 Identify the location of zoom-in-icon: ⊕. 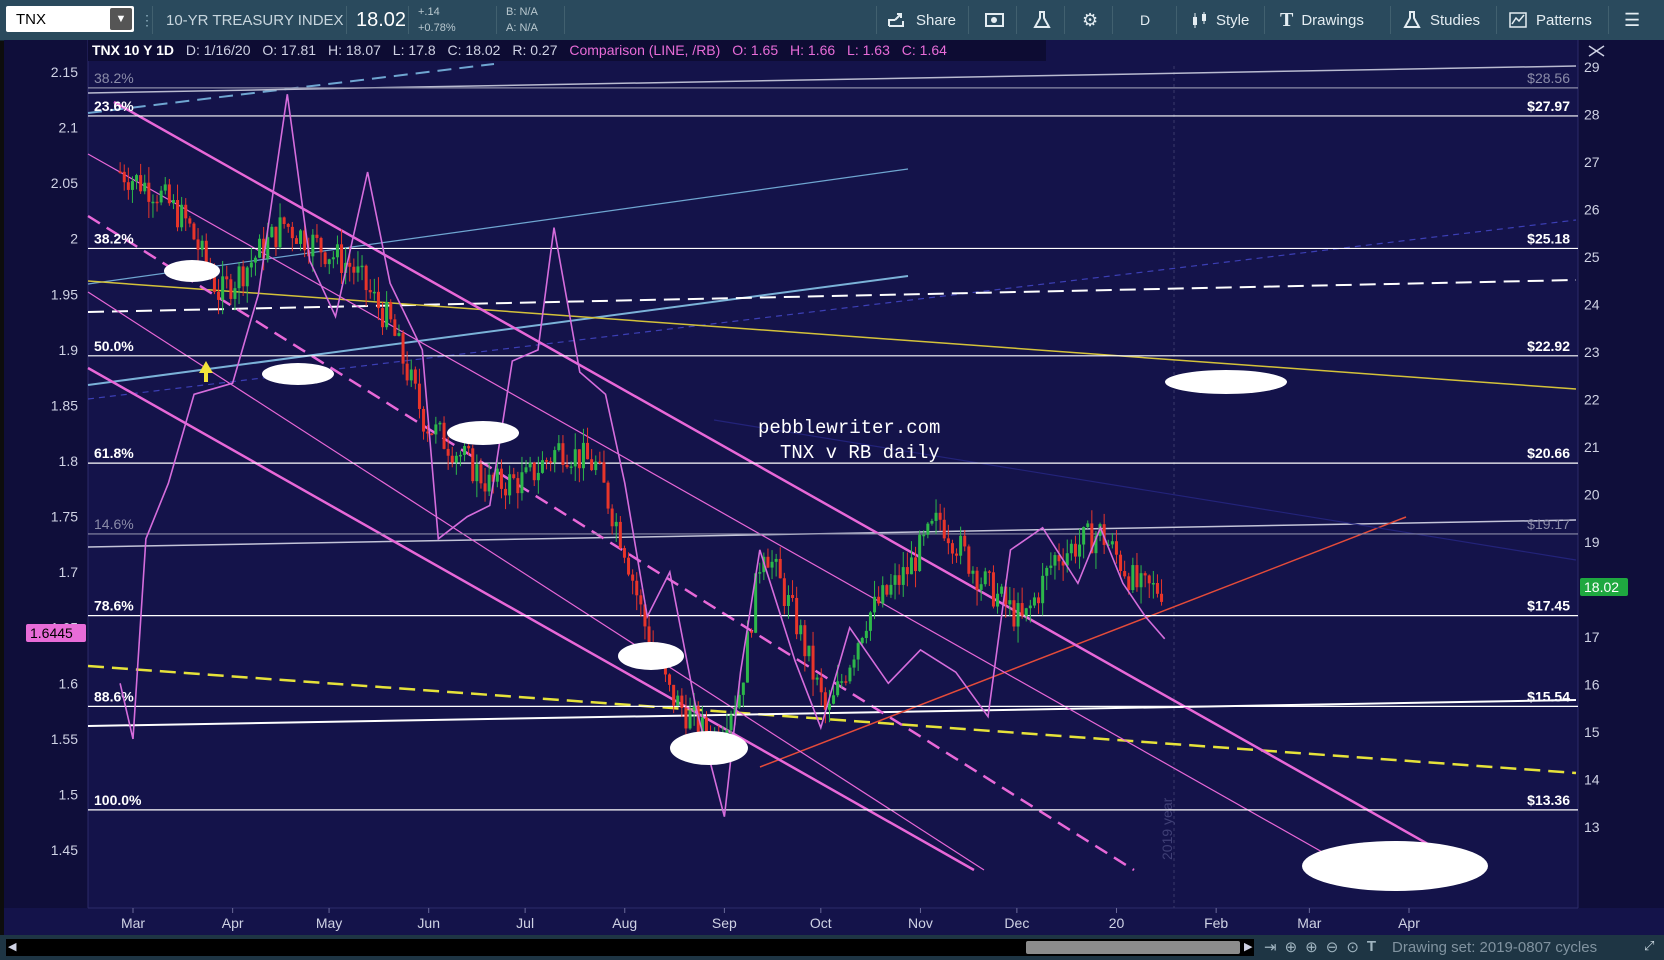
(1311, 947).